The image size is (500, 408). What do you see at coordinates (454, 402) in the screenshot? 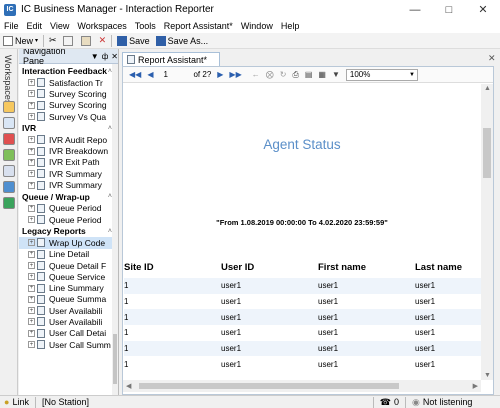
I see `listening-status: ◉ Not listening` at bounding box center [454, 402].